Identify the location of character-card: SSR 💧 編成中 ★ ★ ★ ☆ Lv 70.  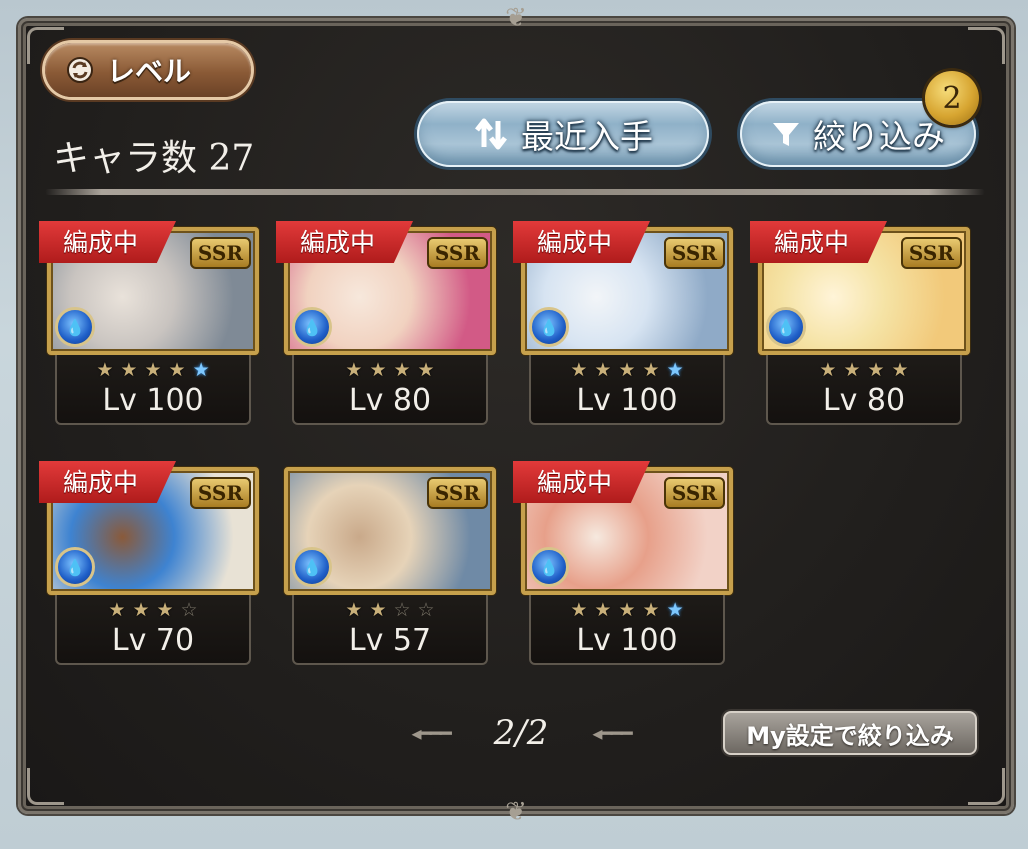
(151, 566).